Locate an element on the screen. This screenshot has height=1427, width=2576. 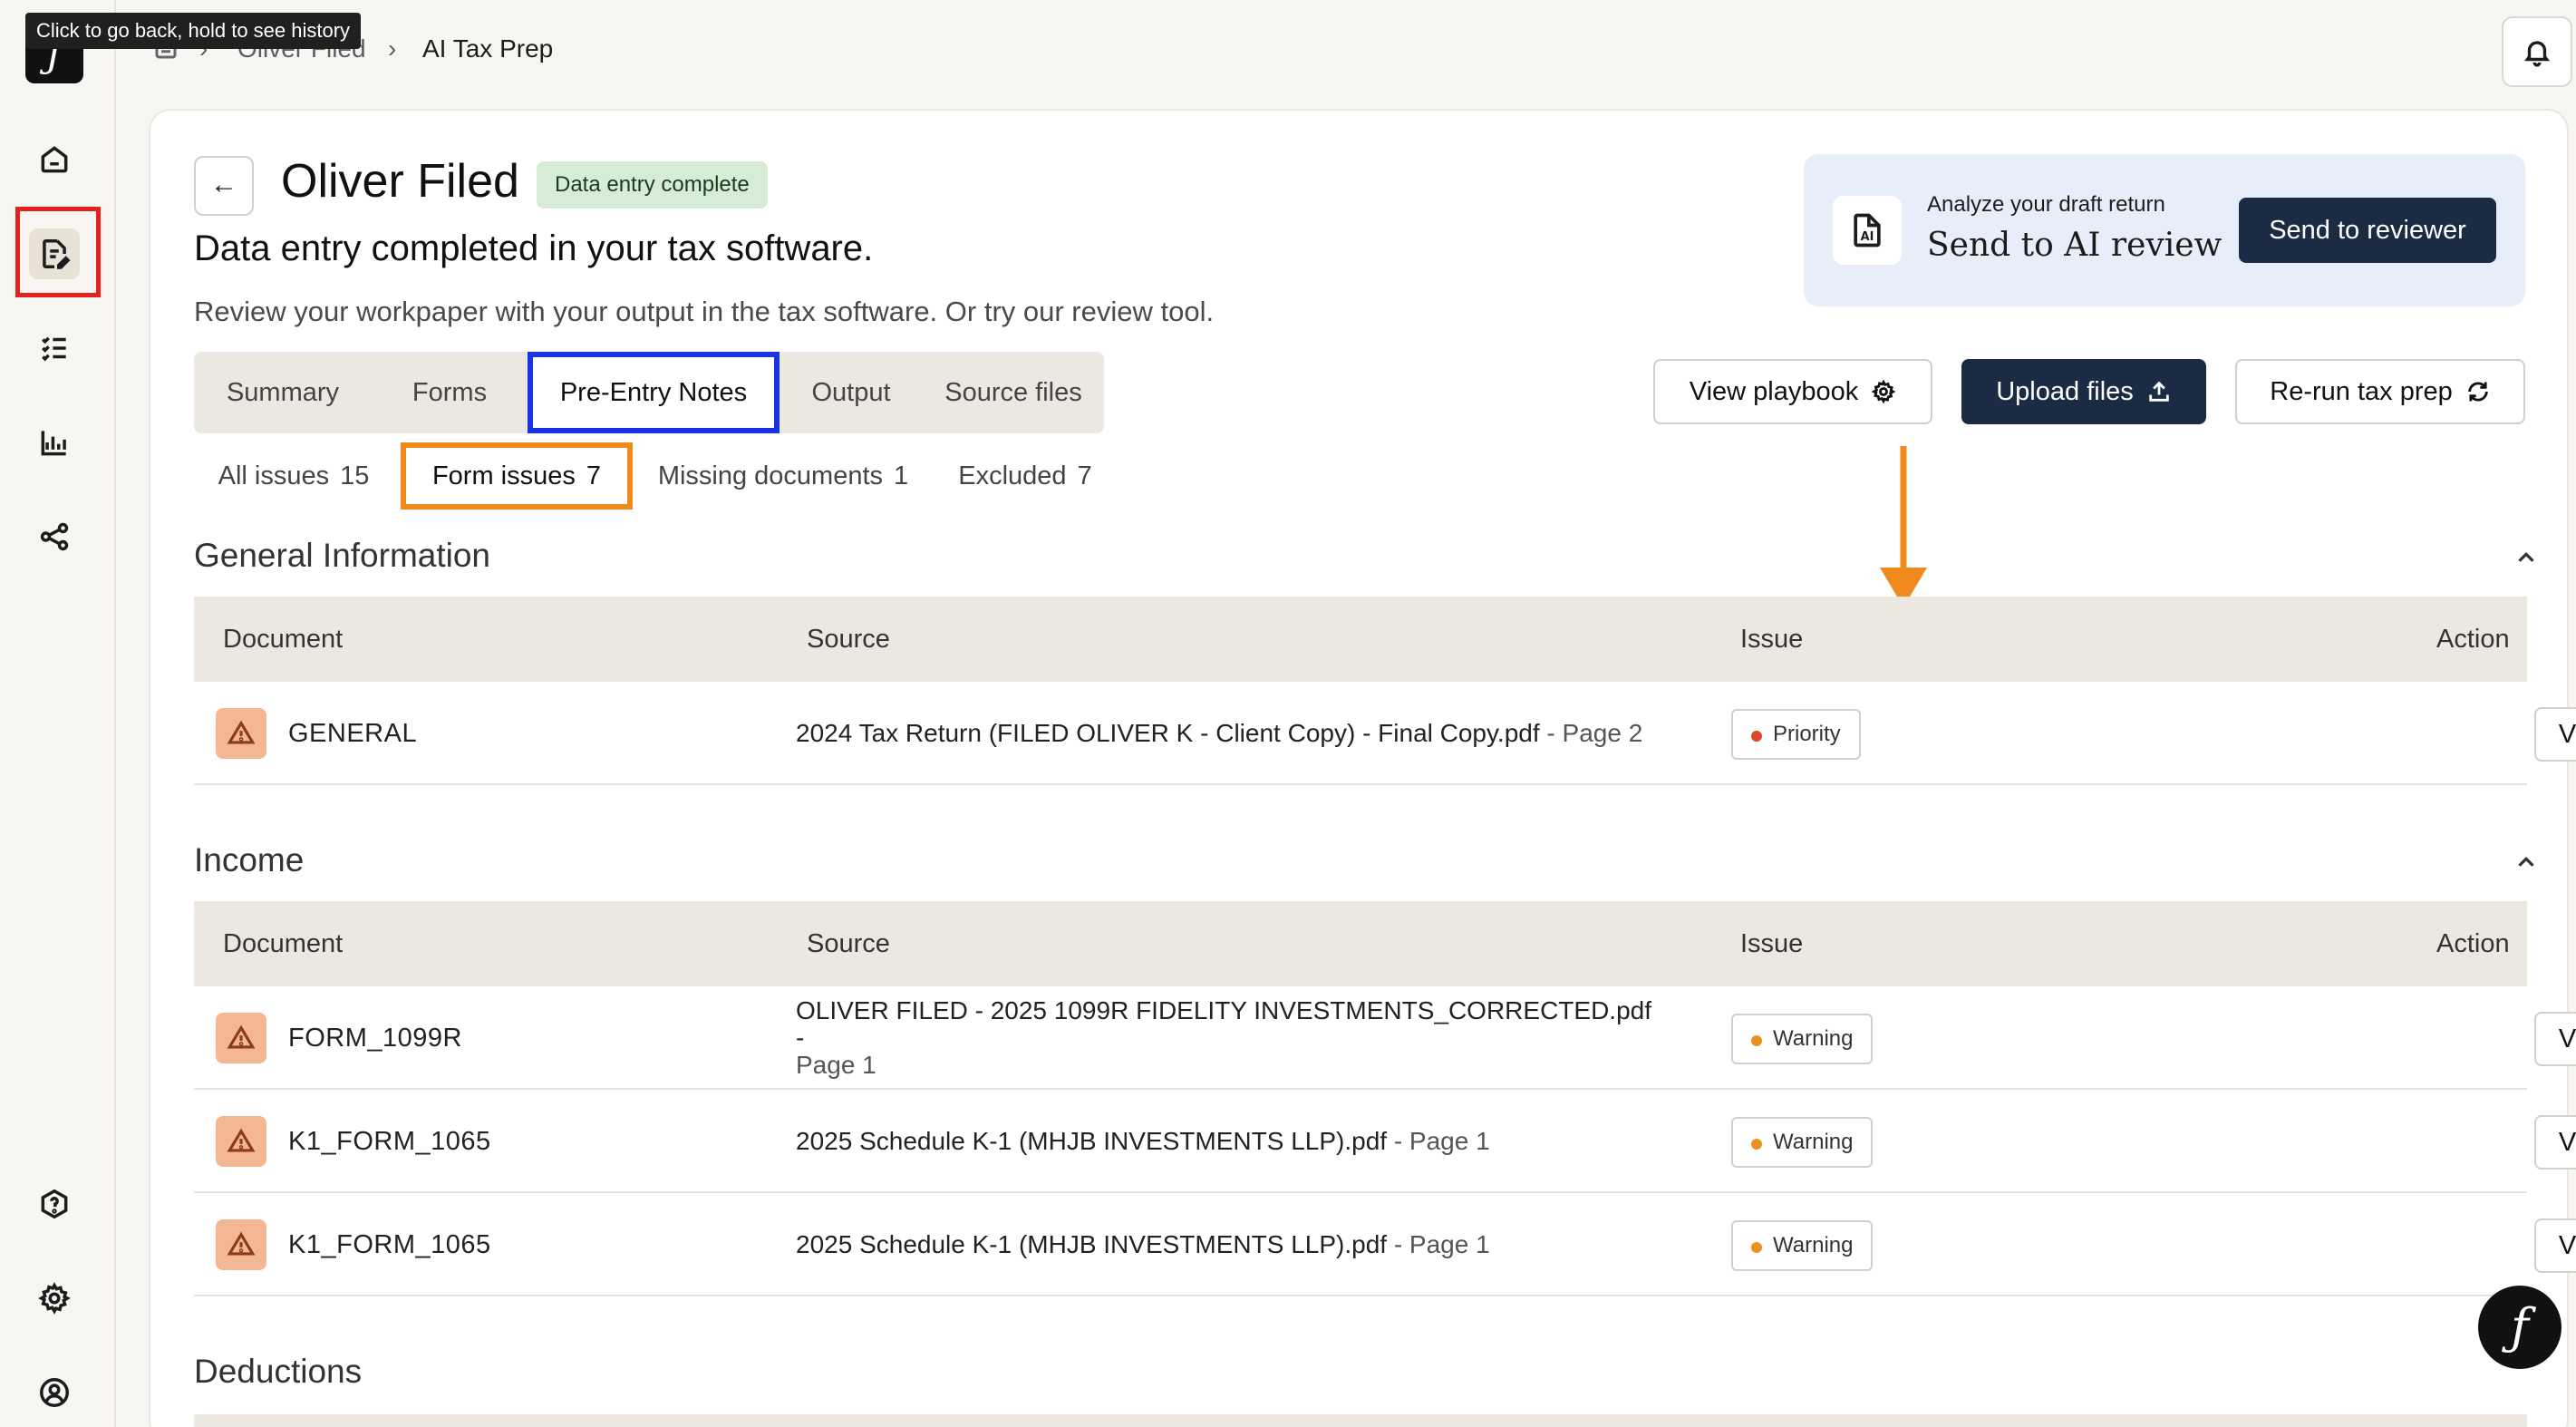
rerun-tax-prep-button: Re-run tax prep is located at coordinates (2380, 392).